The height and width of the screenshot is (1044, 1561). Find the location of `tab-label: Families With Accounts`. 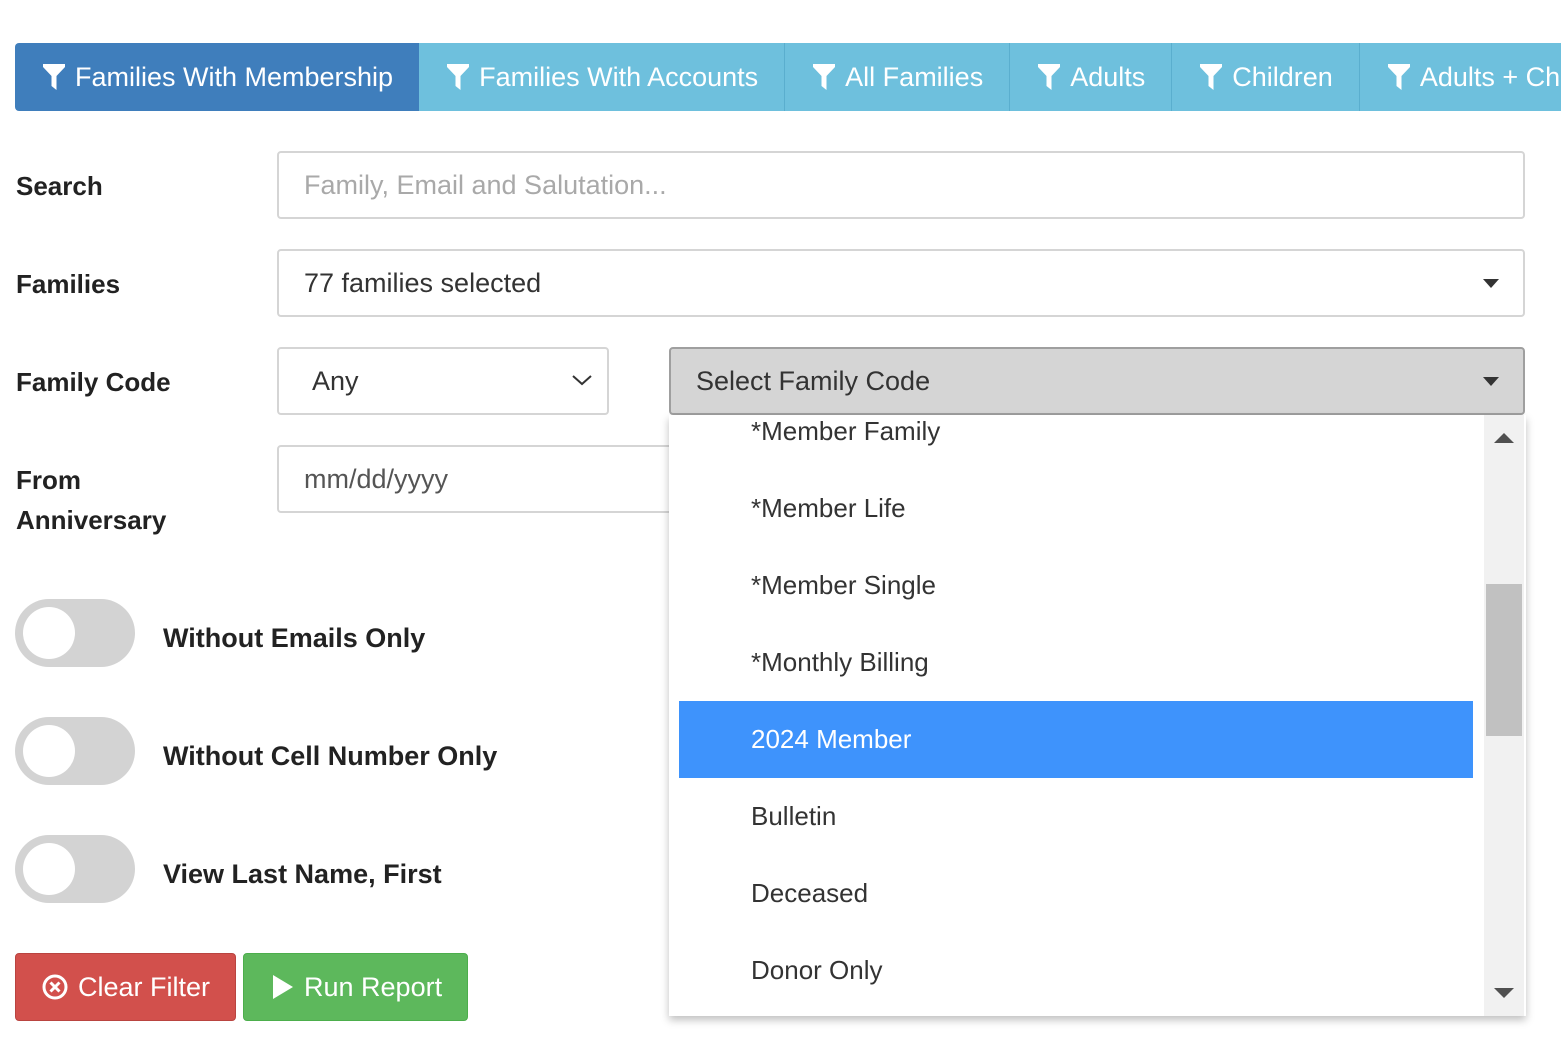

tab-label: Families With Accounts is located at coordinates (619, 76).